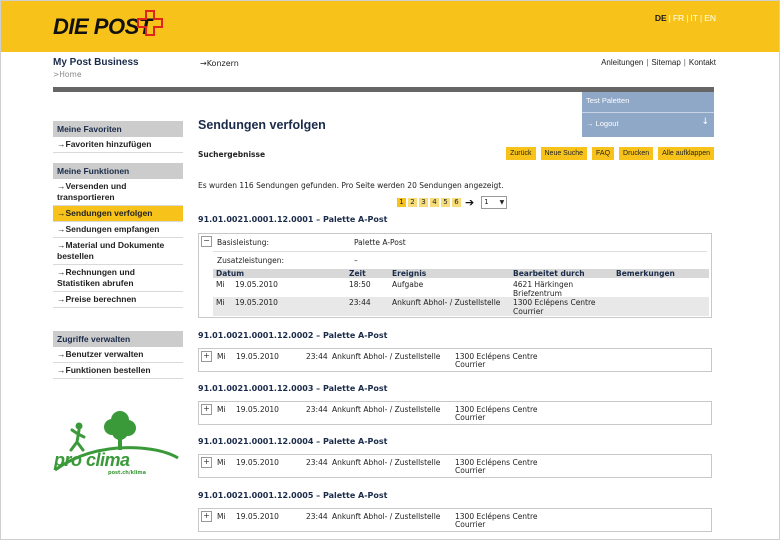  Describe the element at coordinates (127, 473) in the screenshot. I see `pro-clima-url: post.ch/klima` at that location.